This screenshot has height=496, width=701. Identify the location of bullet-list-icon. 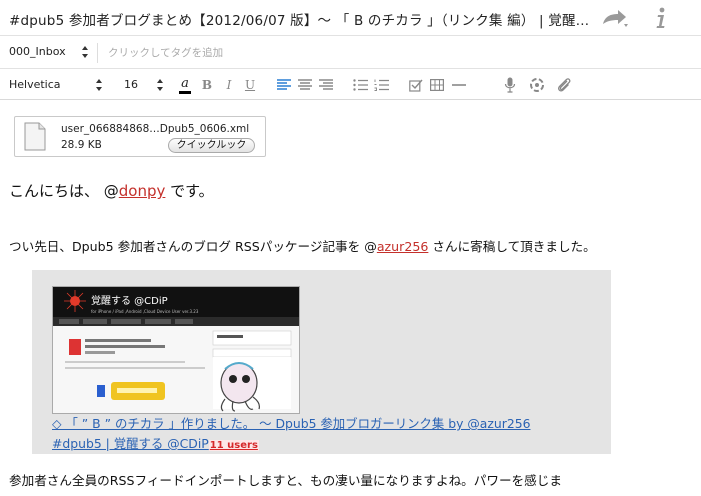
(360, 85).